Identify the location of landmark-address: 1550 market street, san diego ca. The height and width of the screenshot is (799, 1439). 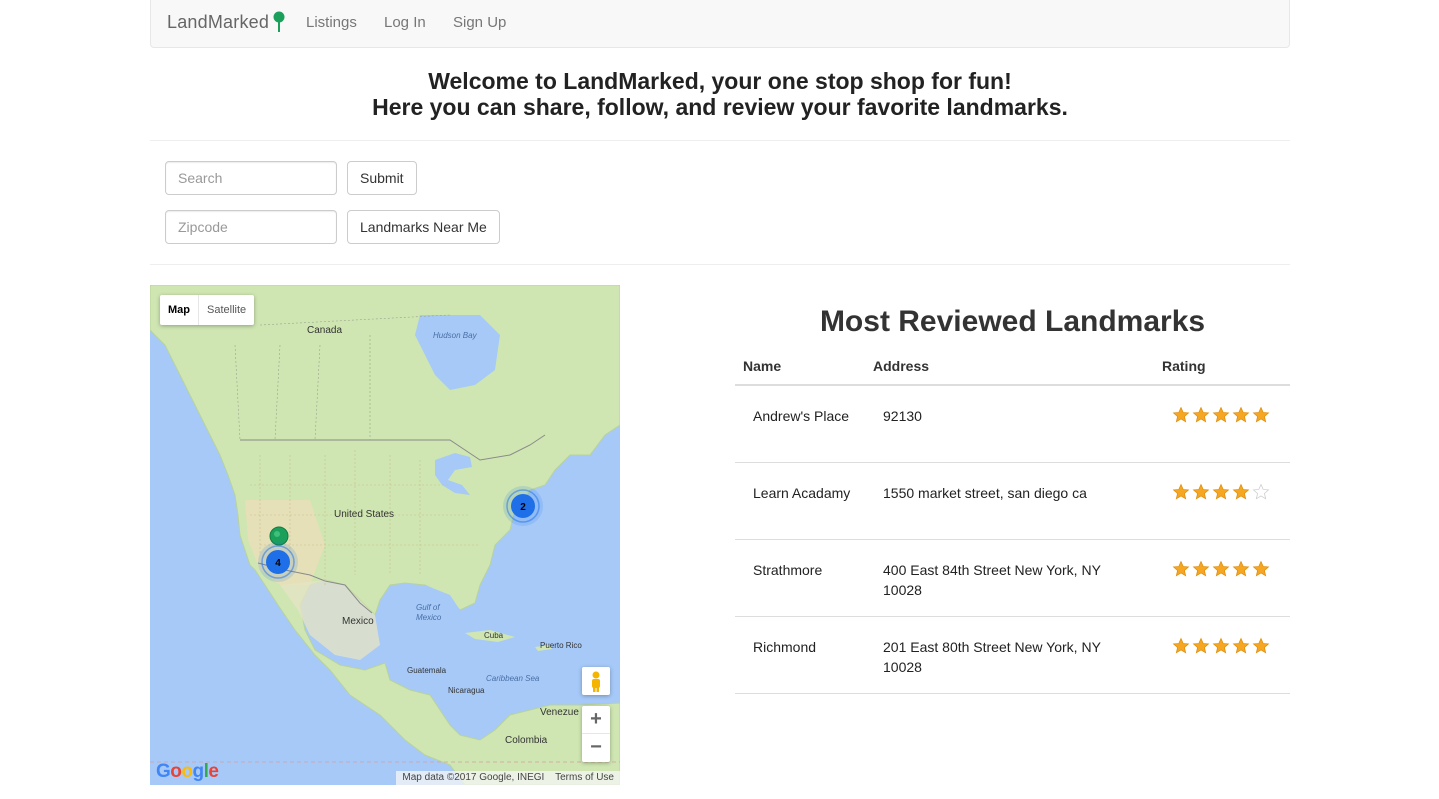
(985, 493).